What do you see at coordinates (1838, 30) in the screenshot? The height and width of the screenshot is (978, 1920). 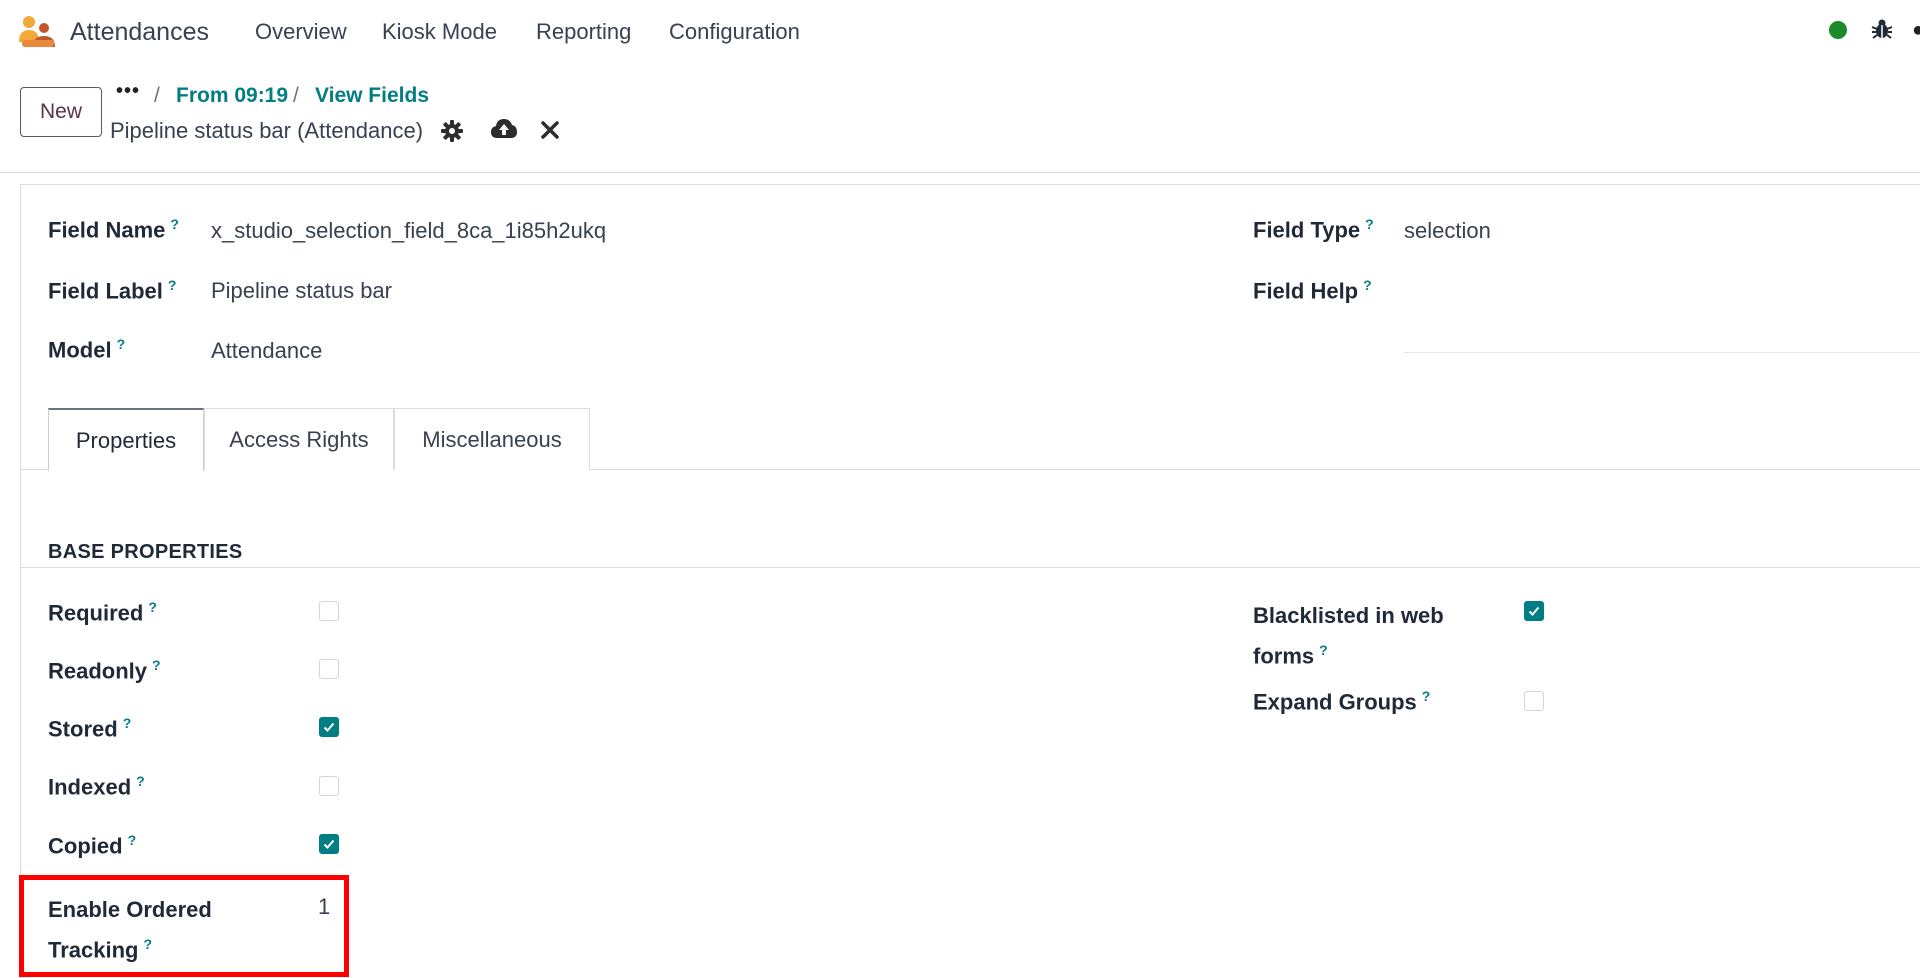 I see `status-indicator` at bounding box center [1838, 30].